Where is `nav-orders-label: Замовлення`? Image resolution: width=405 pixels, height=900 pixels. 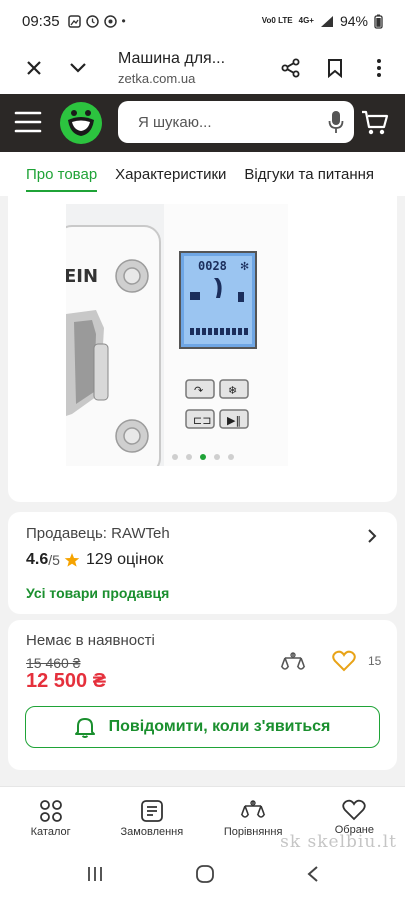
nav-orders-label: Замовлення is located at coordinates (152, 832).